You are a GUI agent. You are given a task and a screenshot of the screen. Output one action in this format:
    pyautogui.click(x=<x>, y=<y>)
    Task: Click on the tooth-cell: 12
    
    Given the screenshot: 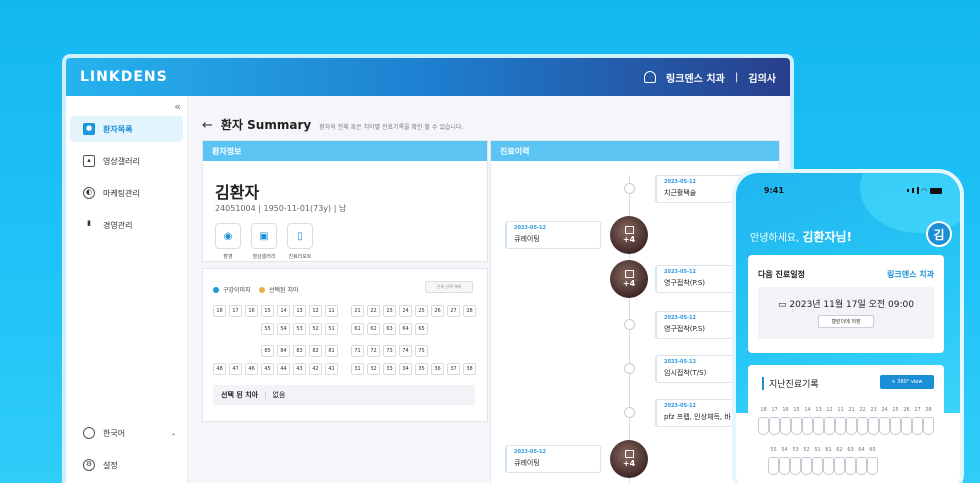 What is the action you would take?
    pyautogui.click(x=315, y=311)
    